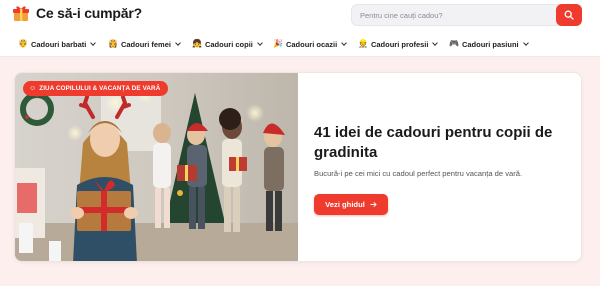 The height and width of the screenshot is (286, 600). I want to click on nav-item-hobbies: 🎮 Cadouri pasiuni, so click(489, 44).